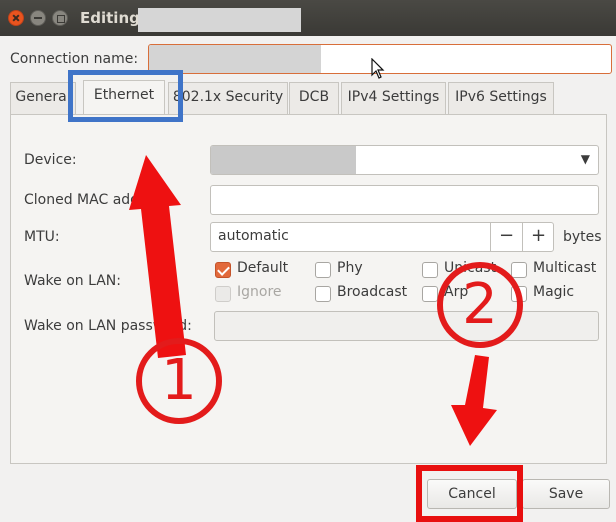 Image resolution: width=616 pixels, height=522 pixels. What do you see at coordinates (474, 400) in the screenshot?
I see `arrow-down-icon` at bounding box center [474, 400].